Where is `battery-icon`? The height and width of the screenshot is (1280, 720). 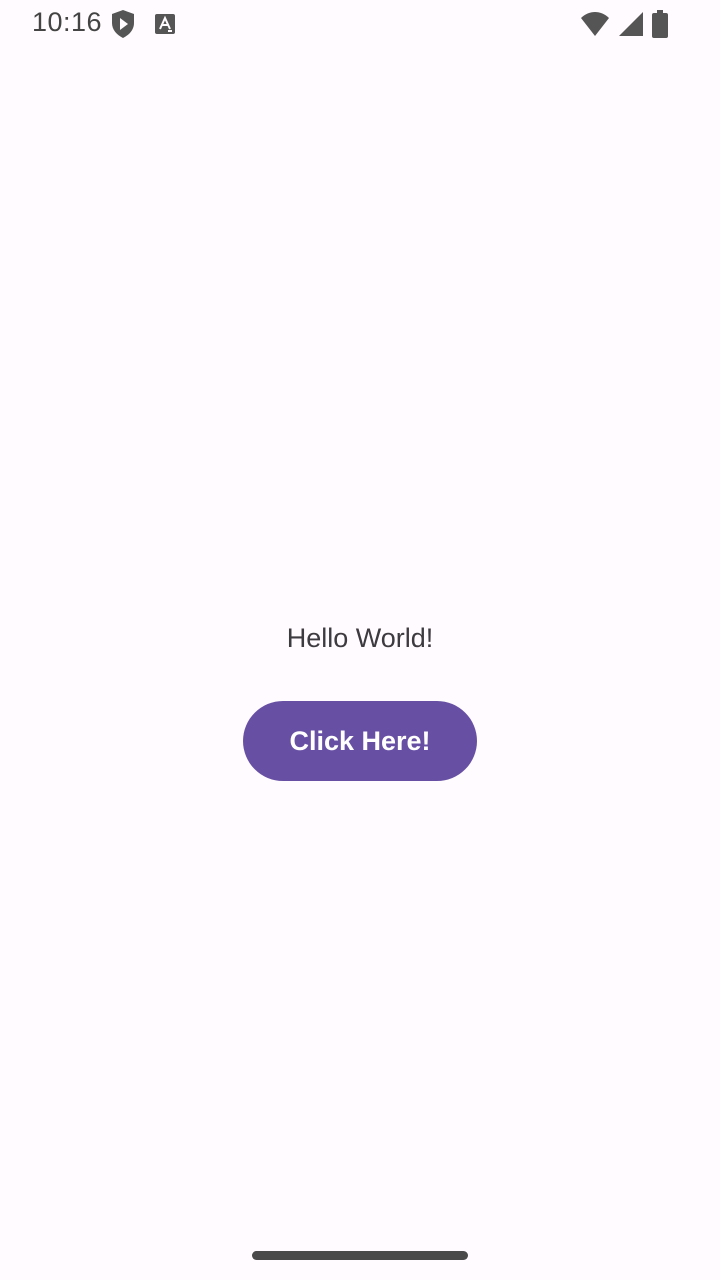
battery-icon is located at coordinates (660, 24).